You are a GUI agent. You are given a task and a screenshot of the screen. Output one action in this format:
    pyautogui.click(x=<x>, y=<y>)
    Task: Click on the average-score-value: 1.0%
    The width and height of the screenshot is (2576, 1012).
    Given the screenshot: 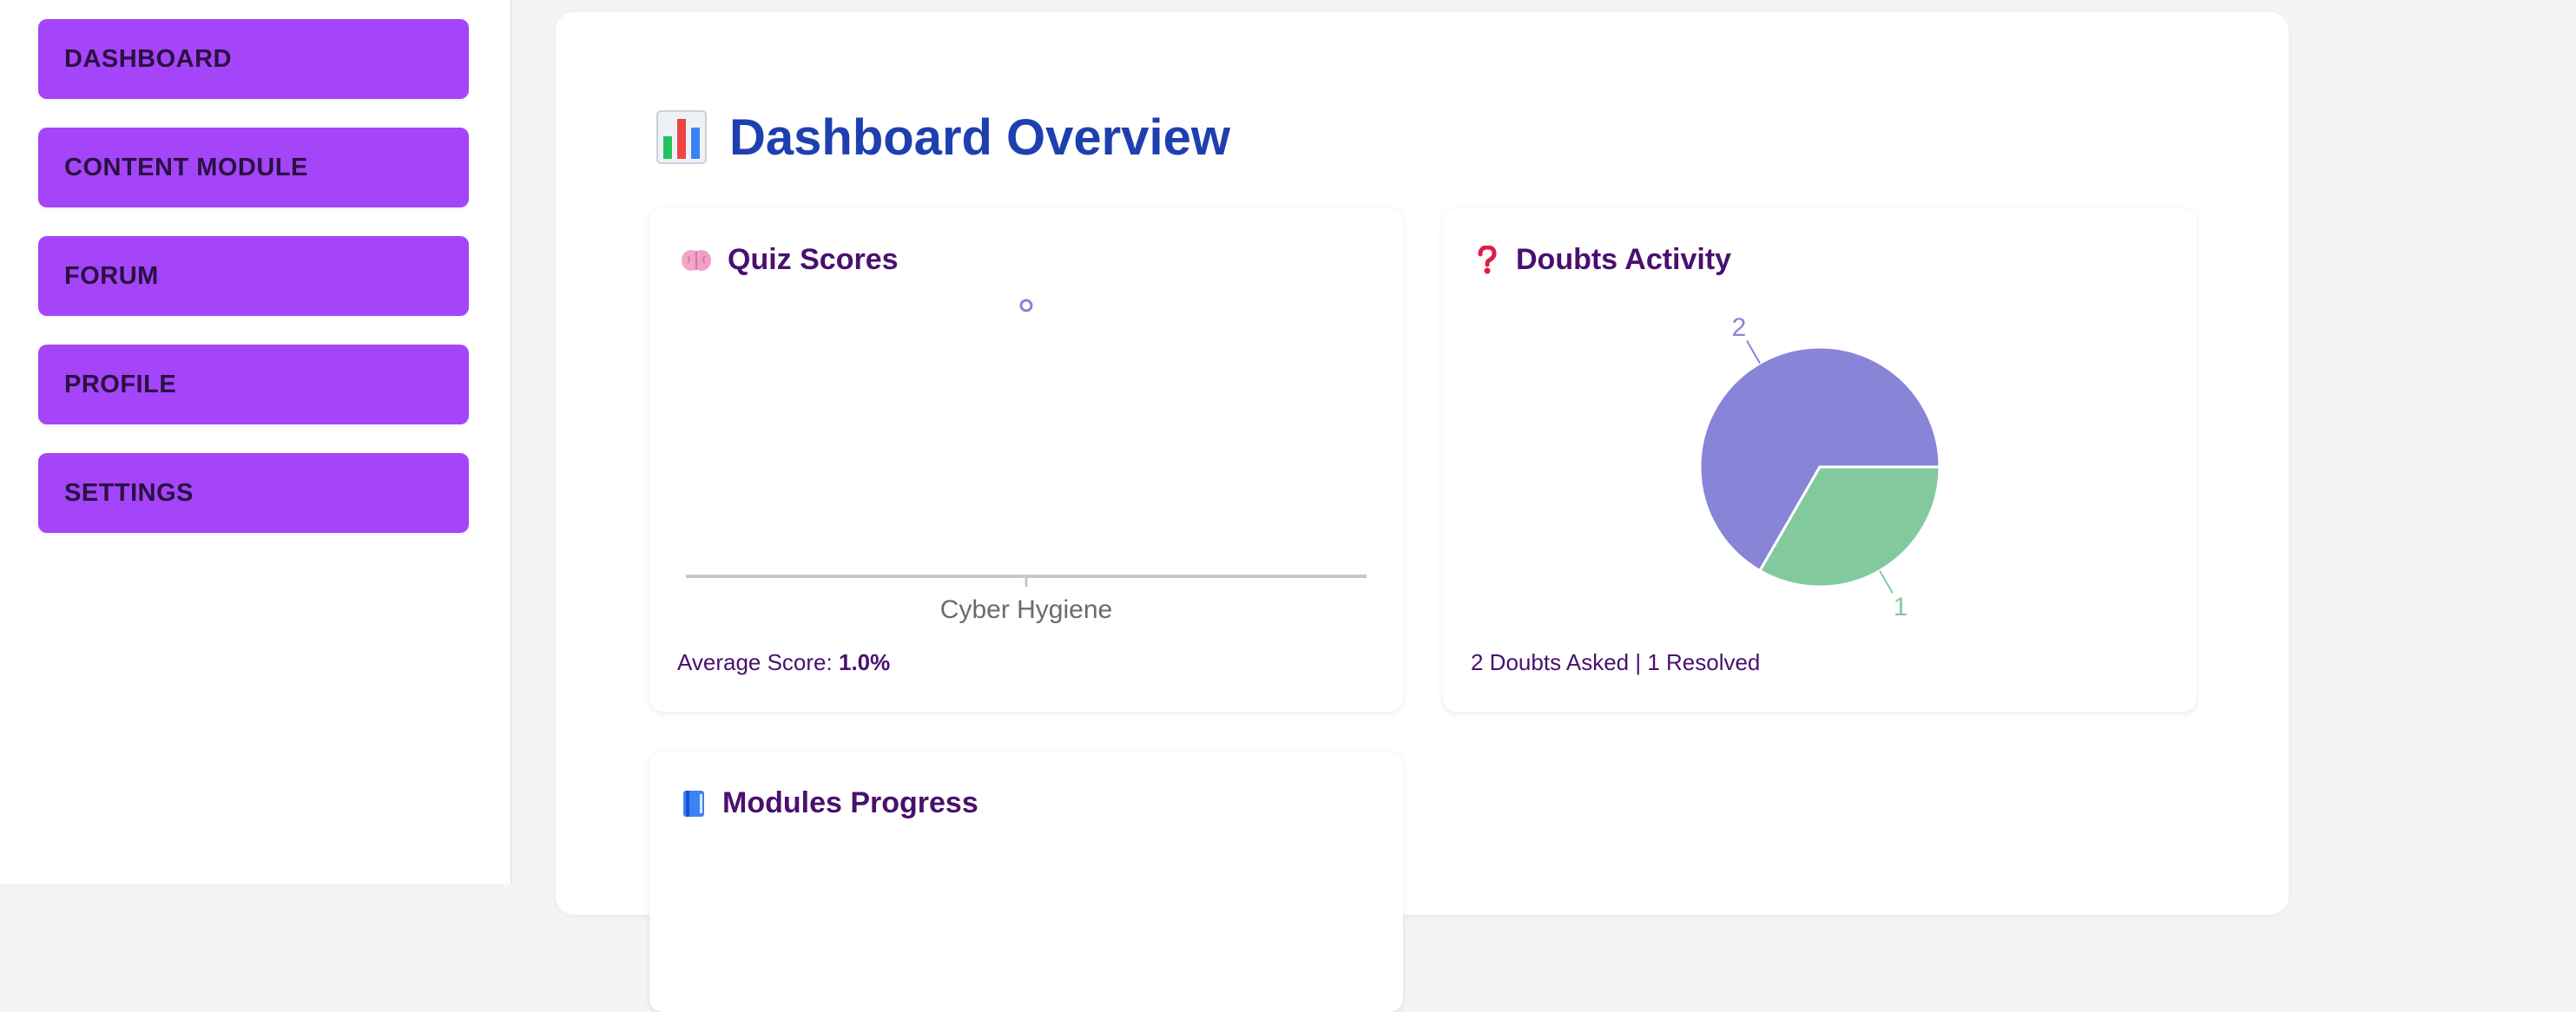 What is the action you would take?
    pyautogui.click(x=864, y=662)
    